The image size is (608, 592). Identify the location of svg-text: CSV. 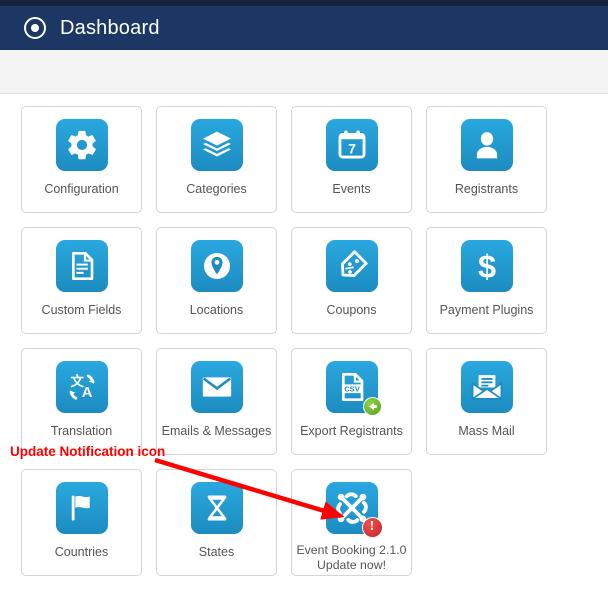
(352, 389).